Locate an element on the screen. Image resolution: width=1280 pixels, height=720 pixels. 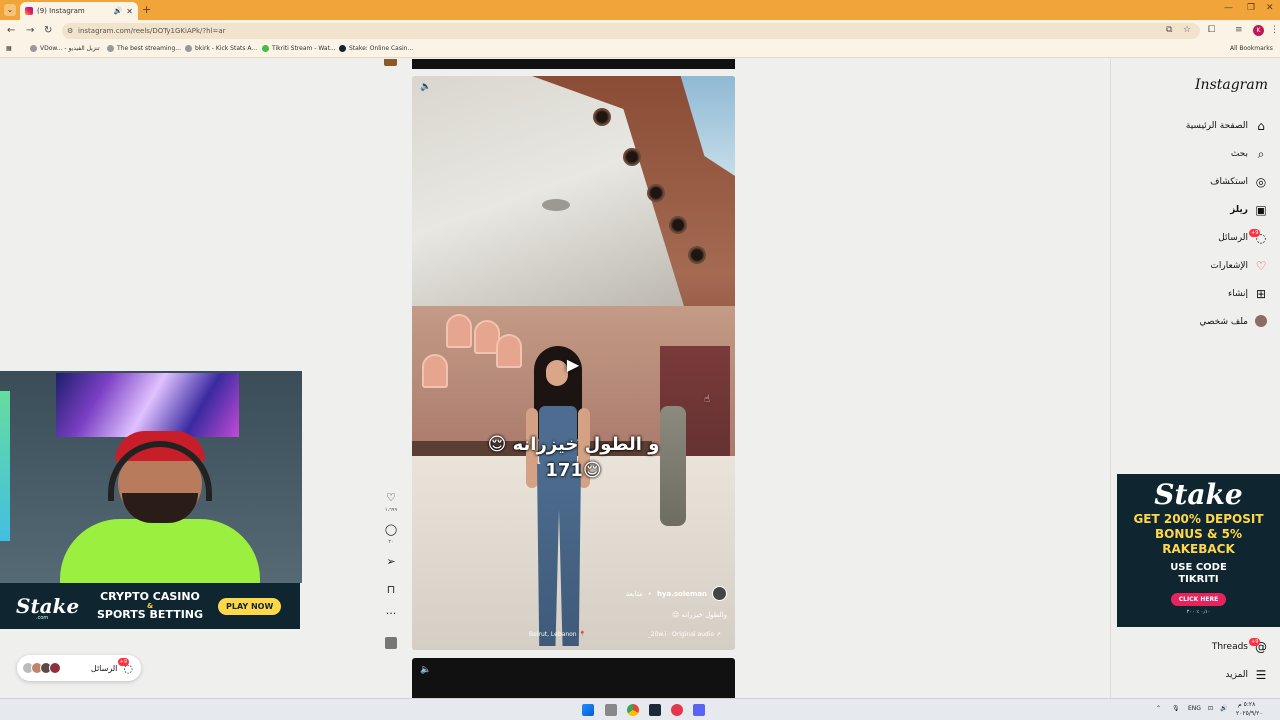
language-indicator: ENG is located at coordinates (1194, 708).